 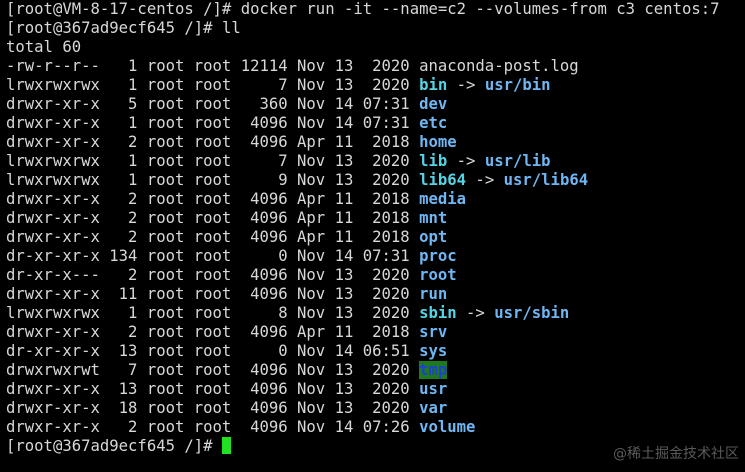 I want to click on file-name: anaconda-post.log, so click(x=499, y=66).